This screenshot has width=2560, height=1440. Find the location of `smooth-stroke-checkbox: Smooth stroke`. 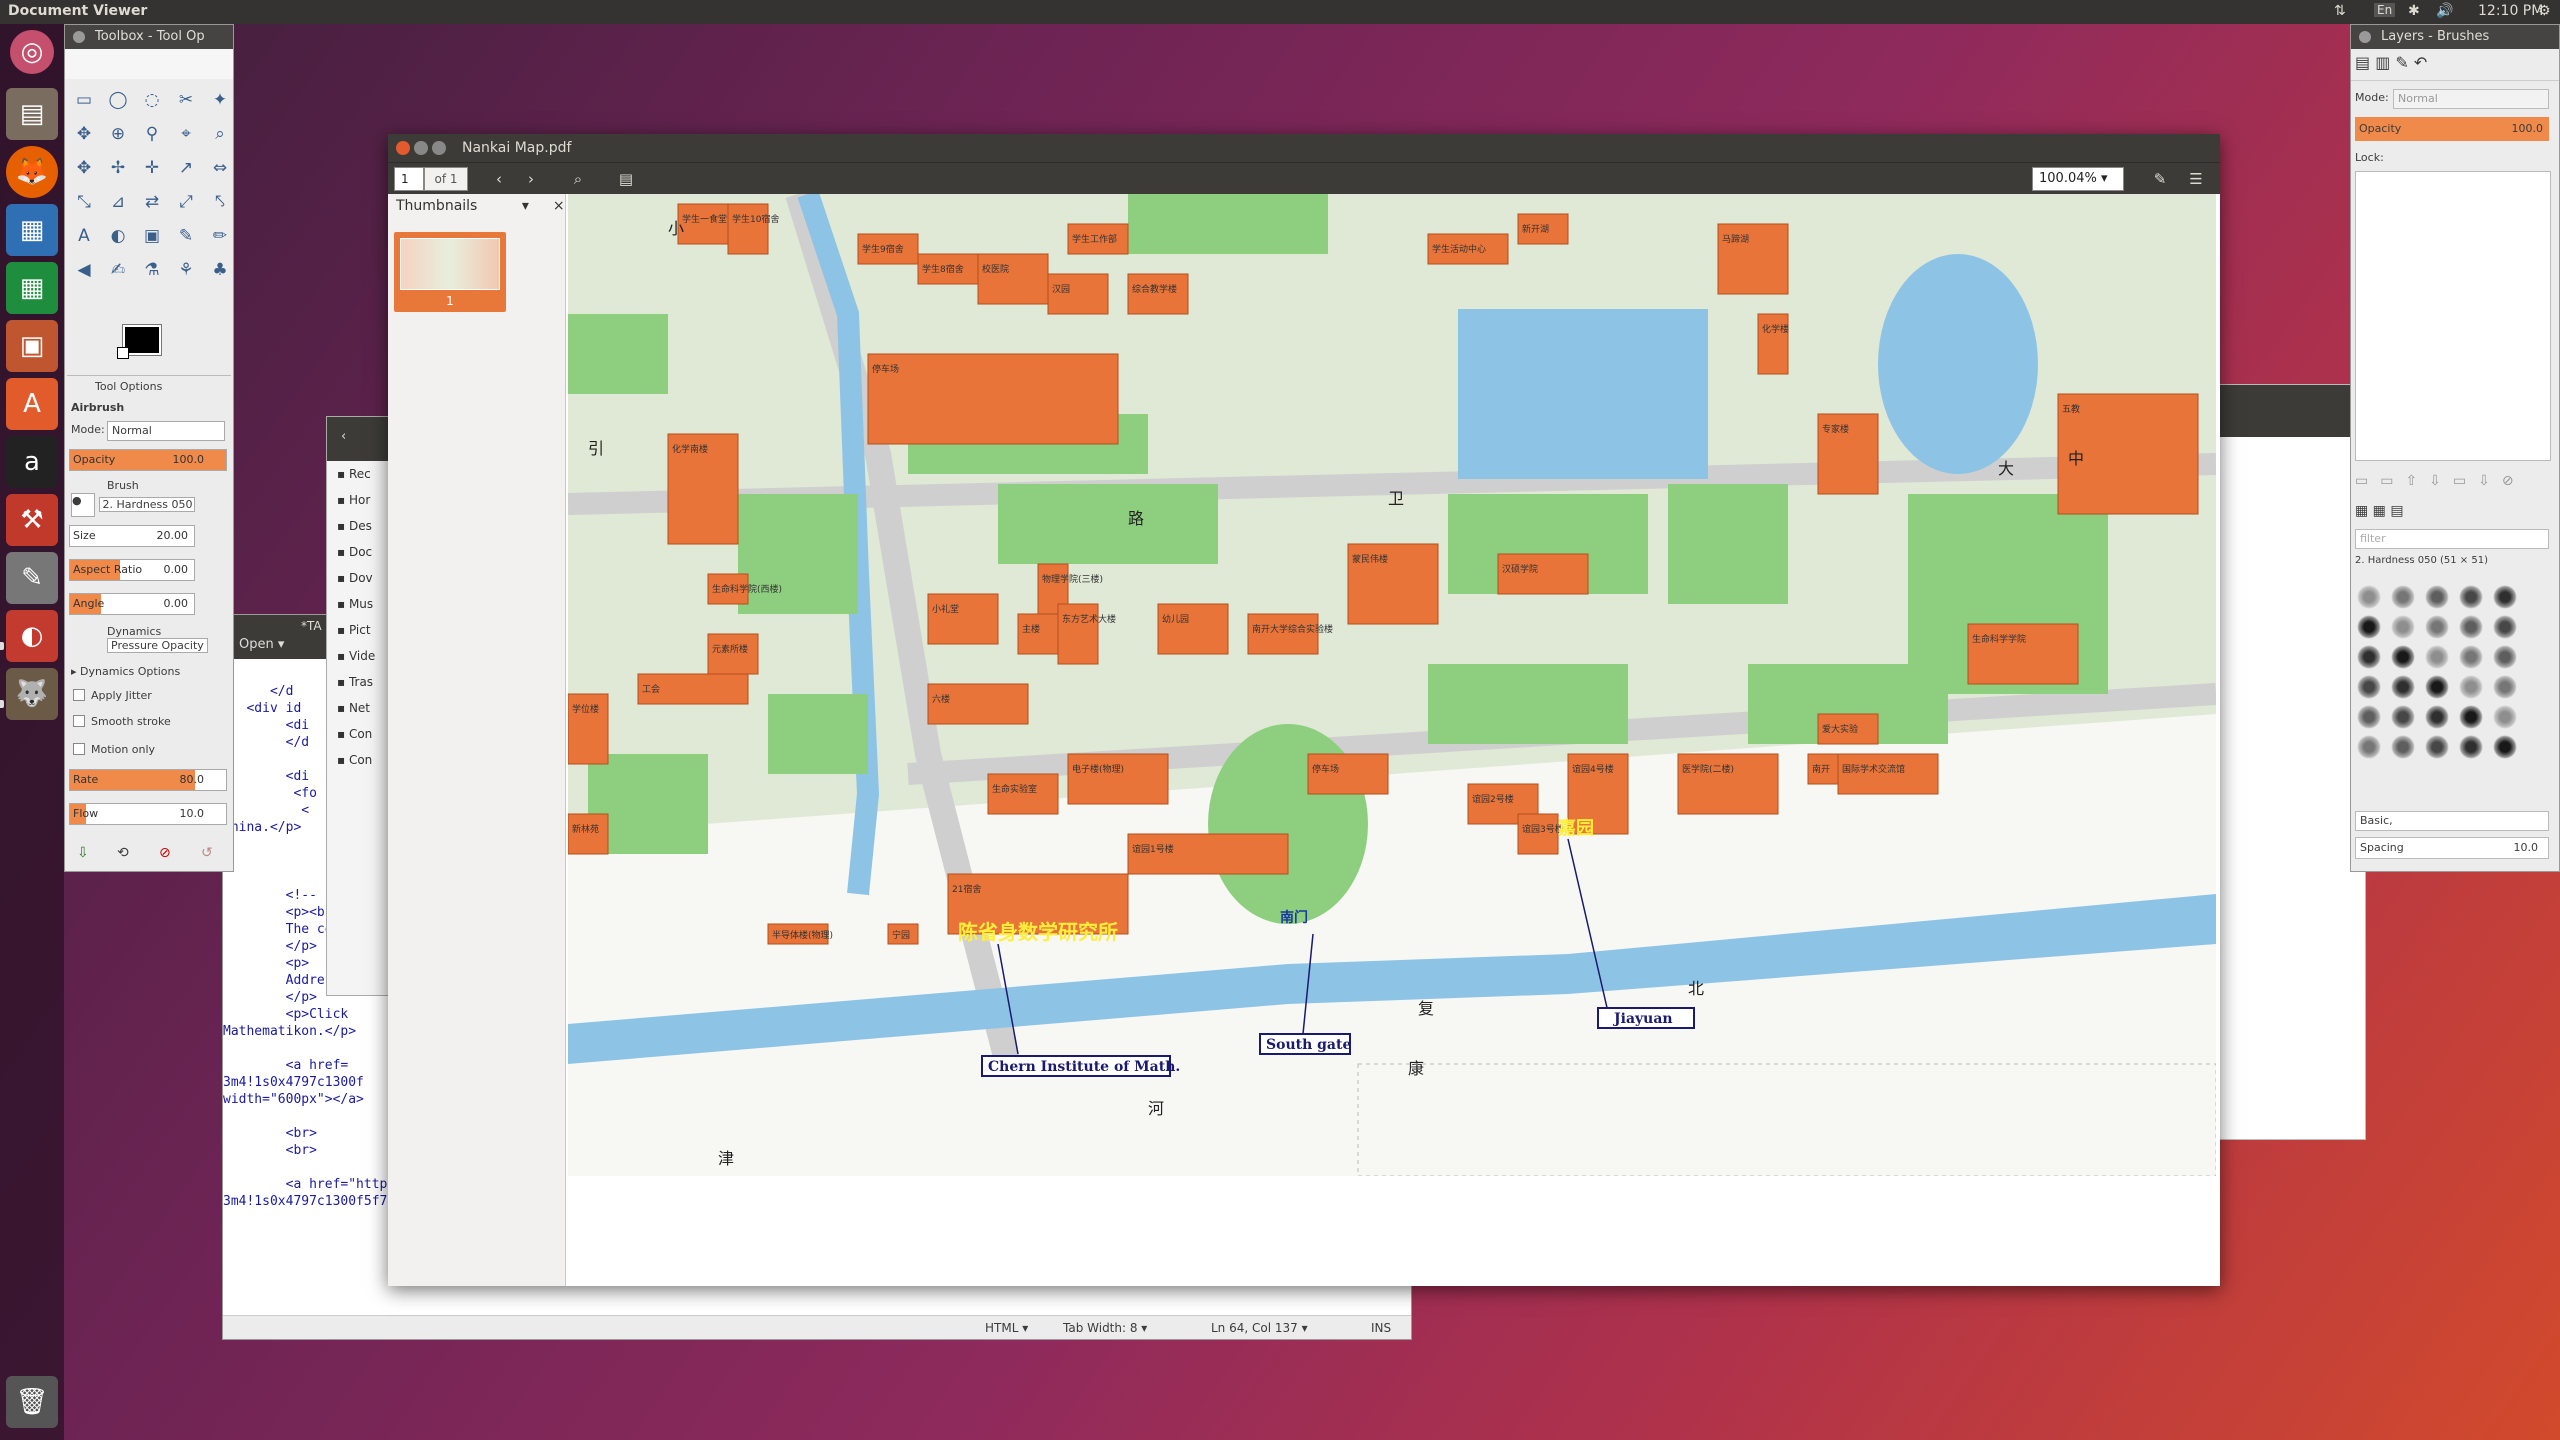

smooth-stroke-checkbox: Smooth stroke is located at coordinates (122, 721).